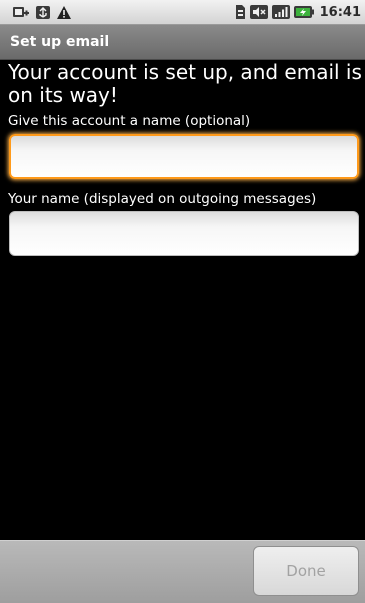 This screenshot has height=603, width=365. What do you see at coordinates (60, 42) in the screenshot?
I see `page-title: Set up email` at bounding box center [60, 42].